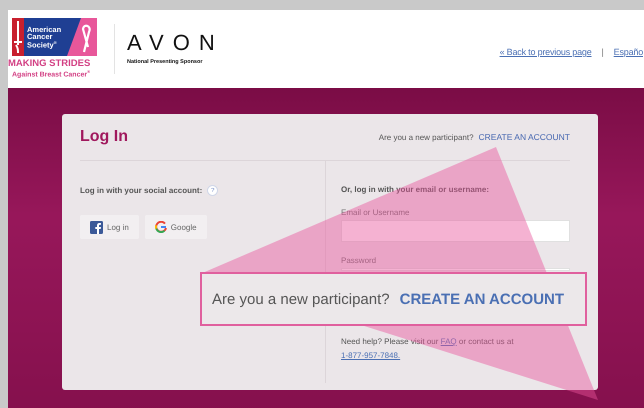 The image size is (644, 408). I want to click on facebook-login-button: Log in, so click(109, 227).